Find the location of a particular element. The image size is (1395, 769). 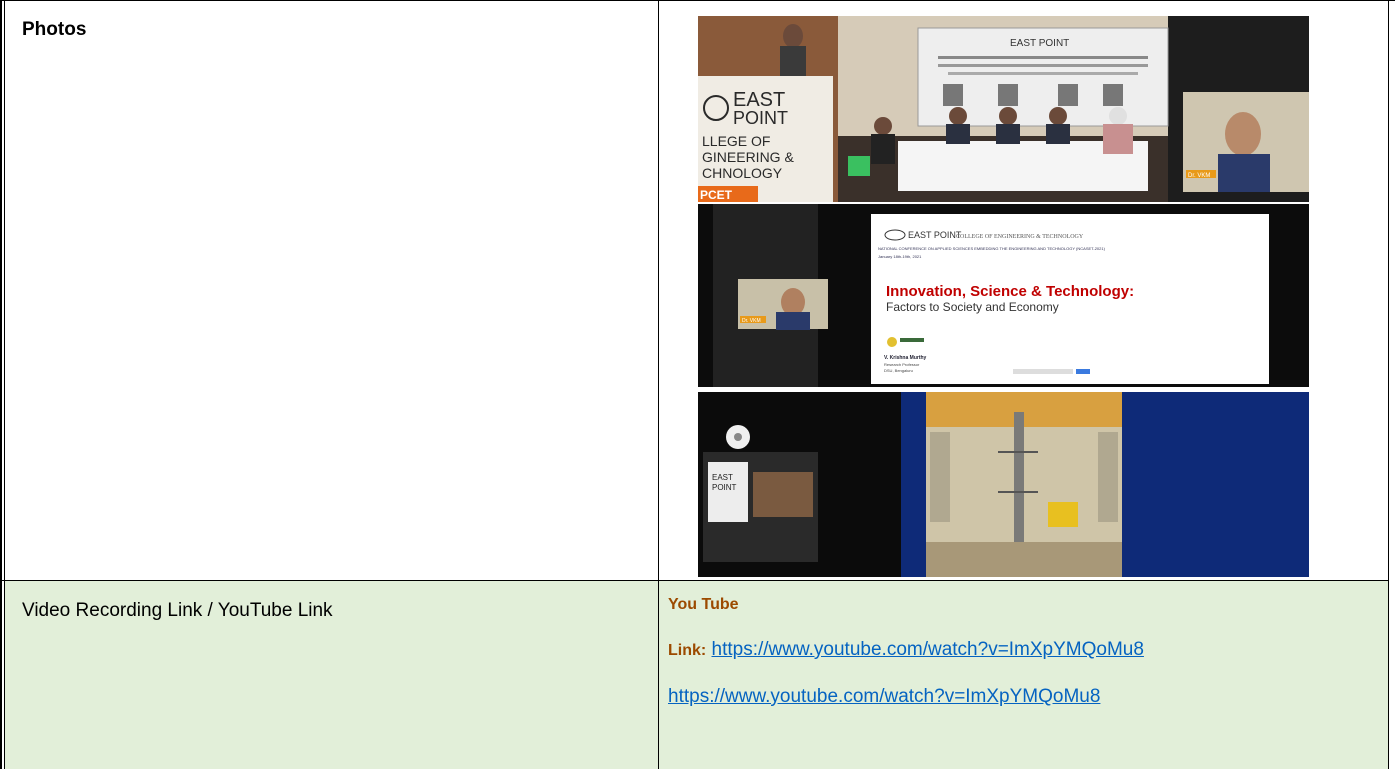

inset-label-2: Dr. VKM is located at coordinates (751, 321).